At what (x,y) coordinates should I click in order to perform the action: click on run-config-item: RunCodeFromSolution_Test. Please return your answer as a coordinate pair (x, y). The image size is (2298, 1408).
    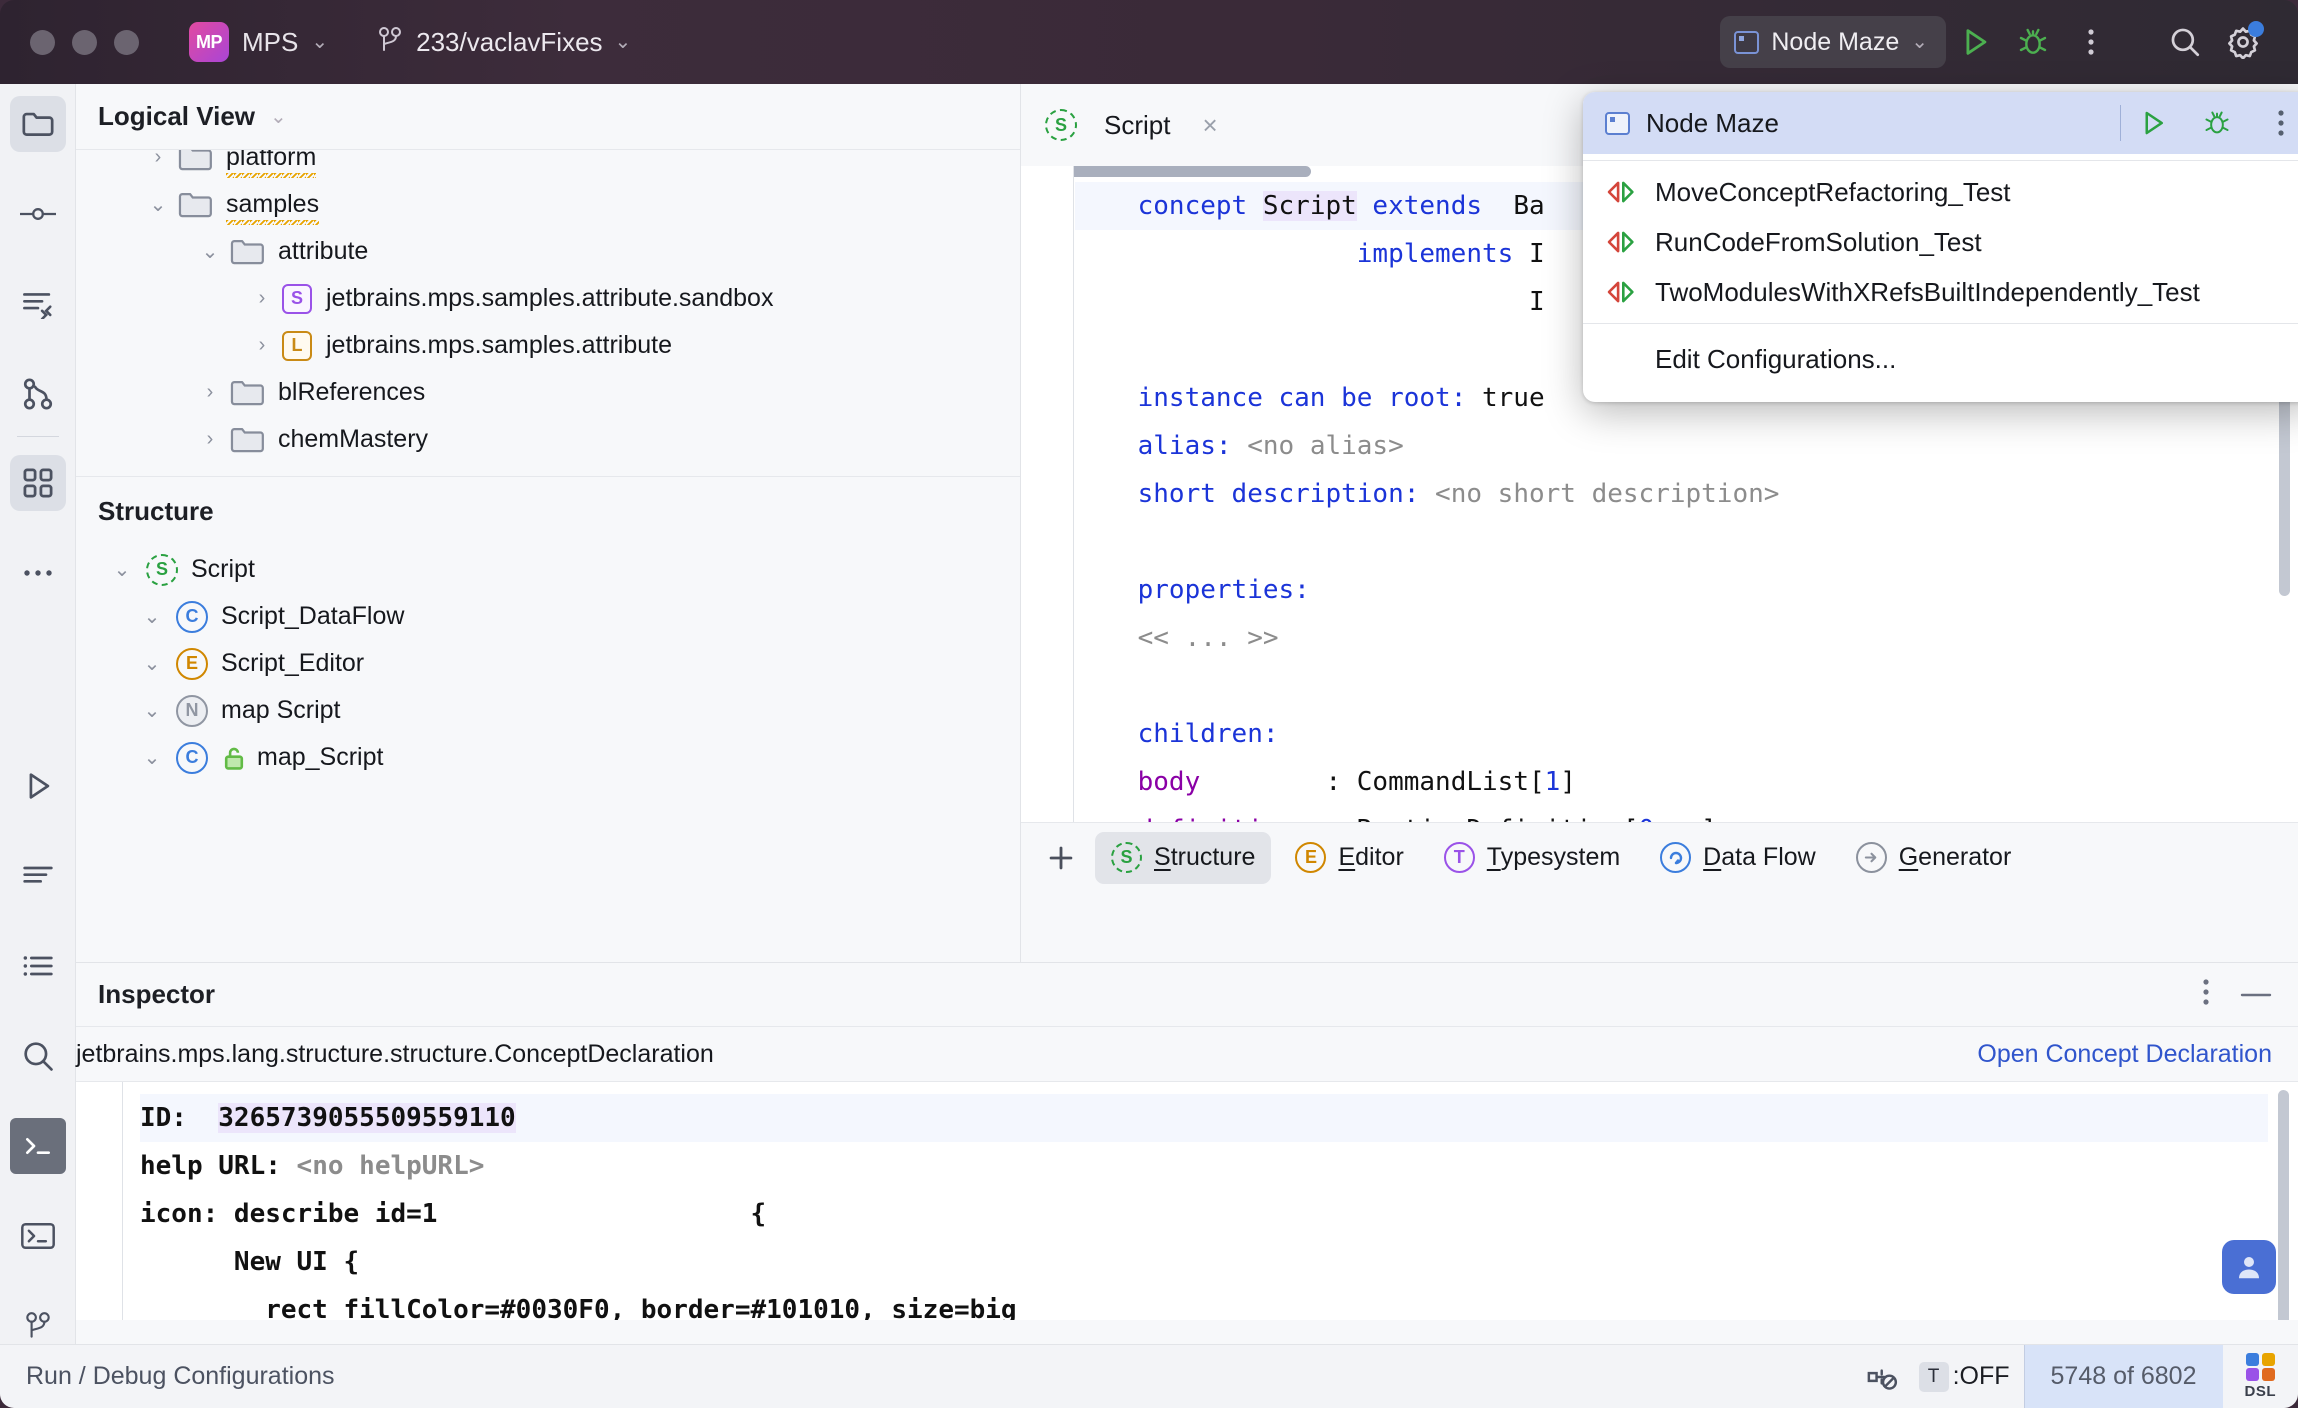
    Looking at the image, I should click on (1940, 242).